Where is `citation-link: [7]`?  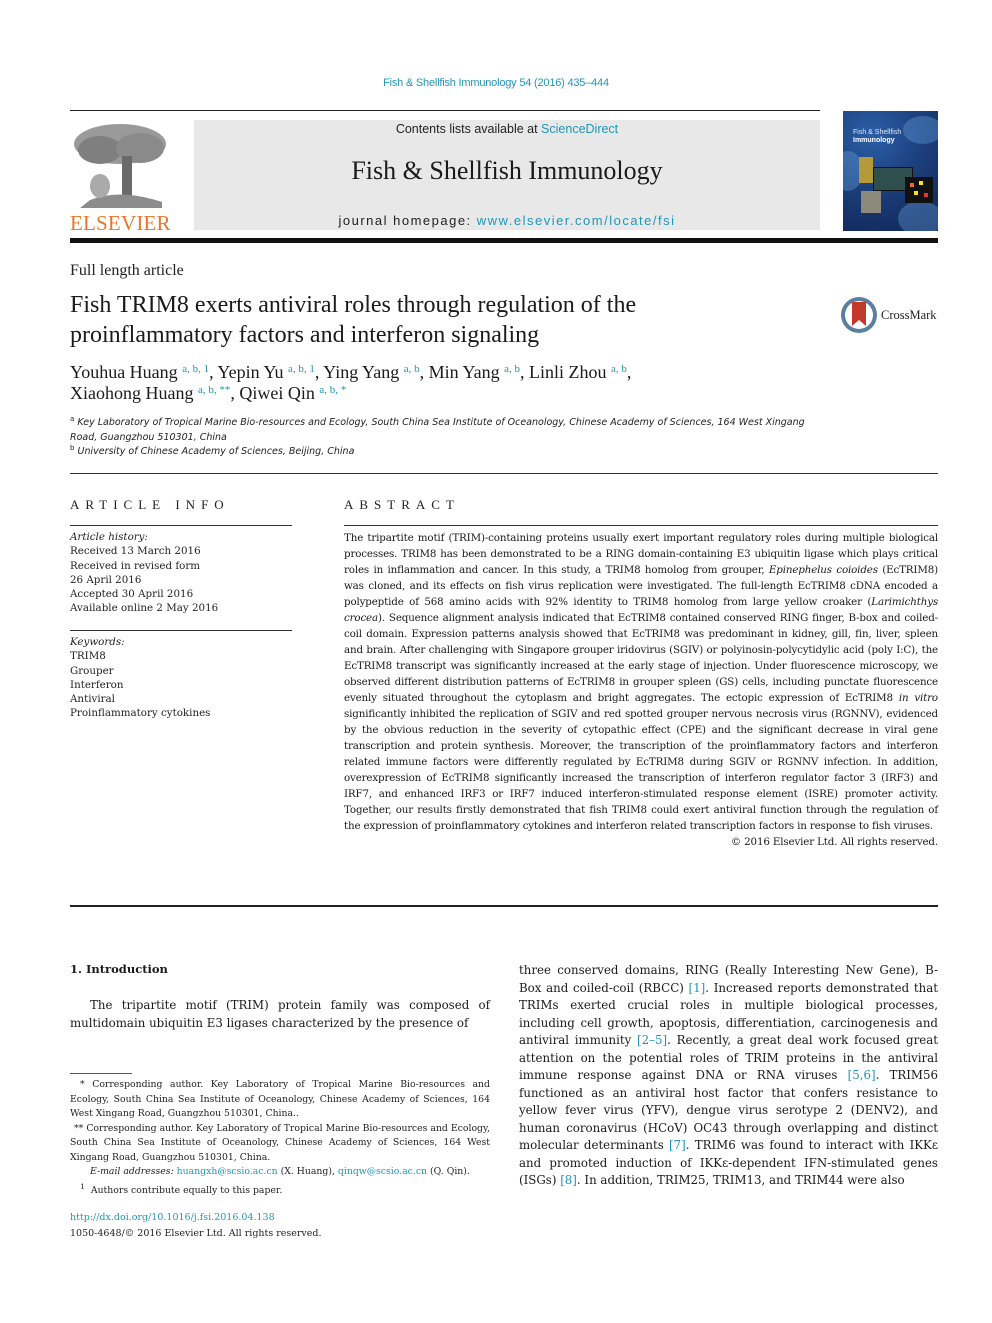 citation-link: [7] is located at coordinates (677, 1145).